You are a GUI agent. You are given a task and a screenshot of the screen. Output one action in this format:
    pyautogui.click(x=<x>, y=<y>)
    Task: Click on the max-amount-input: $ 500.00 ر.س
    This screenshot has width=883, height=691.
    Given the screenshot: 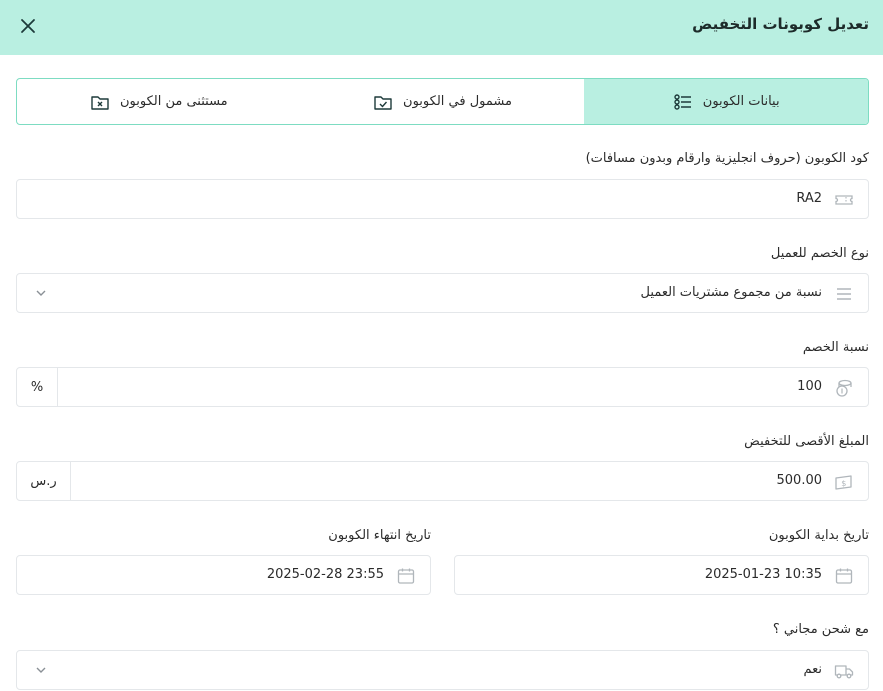 What is the action you would take?
    pyautogui.click(x=442, y=481)
    